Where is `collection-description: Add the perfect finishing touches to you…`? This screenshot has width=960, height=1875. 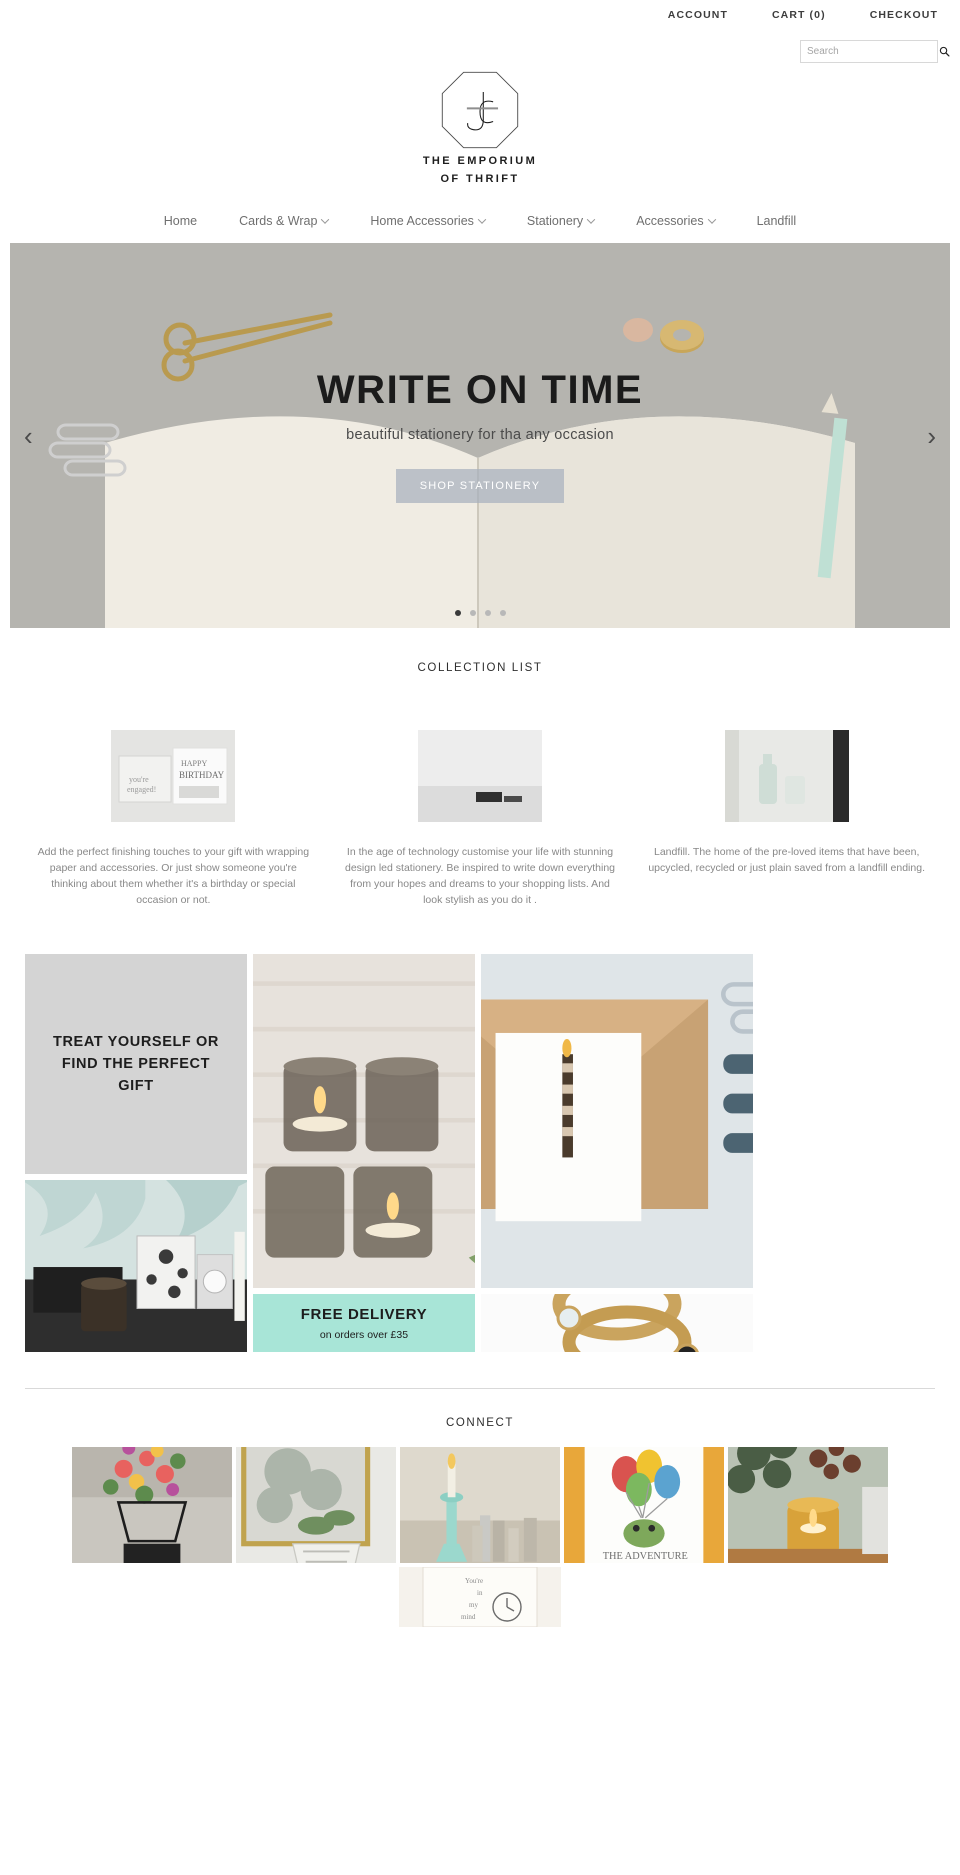 collection-description: Add the perfect finishing touches to you… is located at coordinates (173, 876).